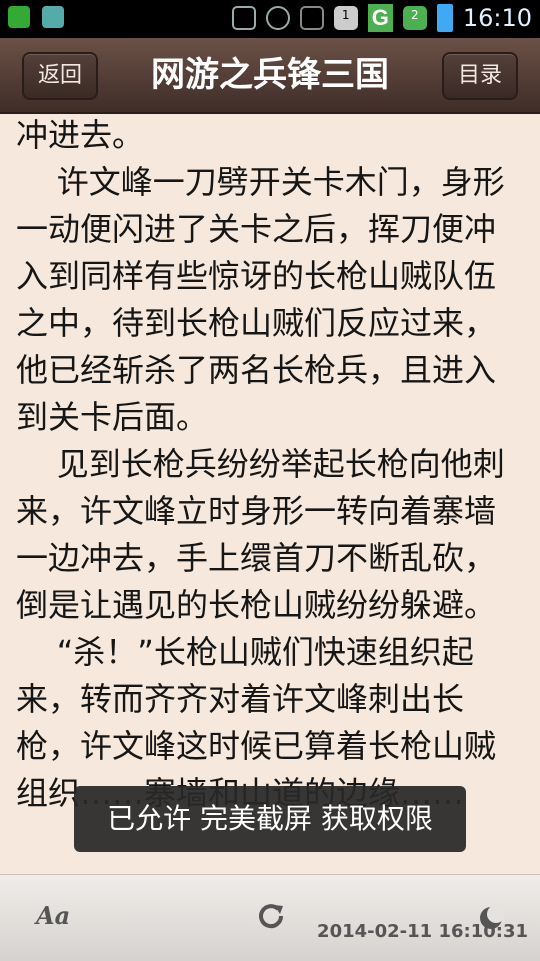 This screenshot has width=540, height=961. I want to click on timestamp: 2014-02-11 16:10:31, so click(422, 931).